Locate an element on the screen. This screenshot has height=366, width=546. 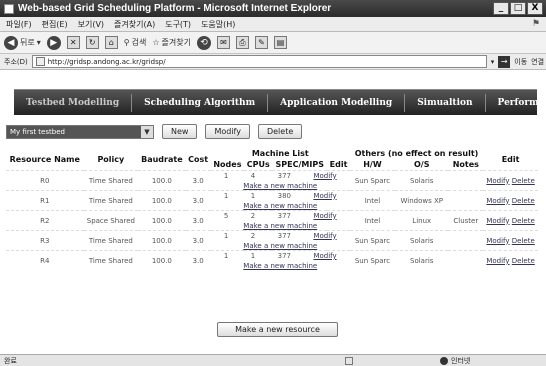
nav-application-modelling: Application Modelling is located at coordinates (337, 102).